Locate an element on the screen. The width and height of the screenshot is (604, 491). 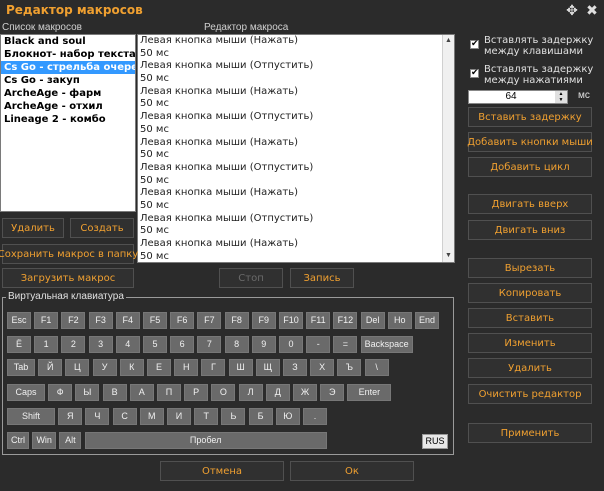
key-row2-8: 8 is located at coordinates (236, 344).